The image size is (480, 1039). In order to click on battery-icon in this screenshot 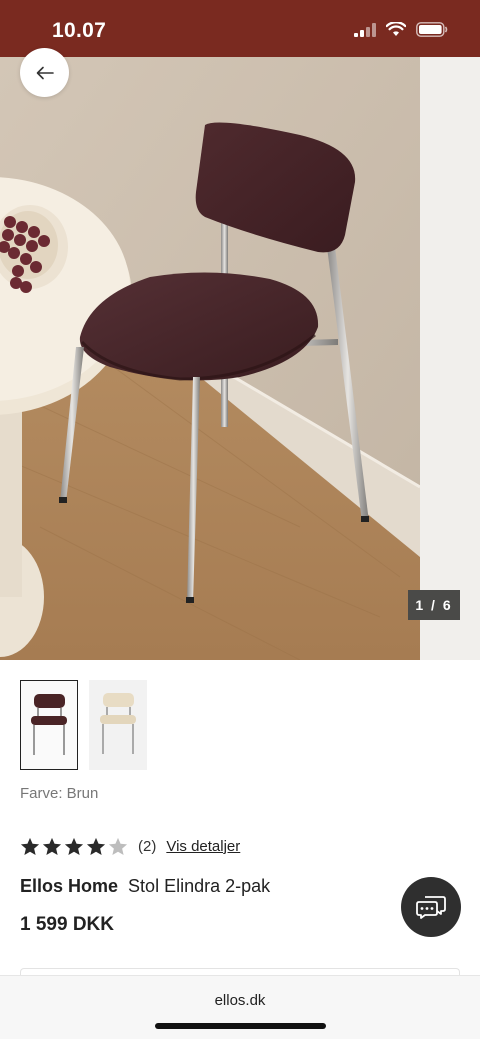, I will do `click(432, 29)`.